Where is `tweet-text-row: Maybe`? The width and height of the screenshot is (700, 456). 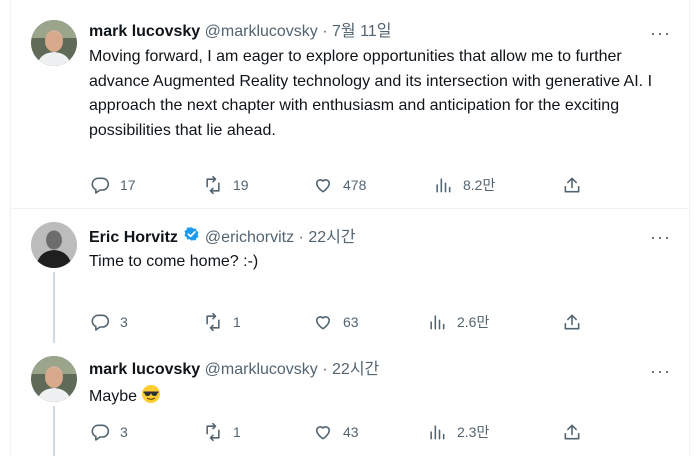 tweet-text-row: Maybe is located at coordinates (378, 397).